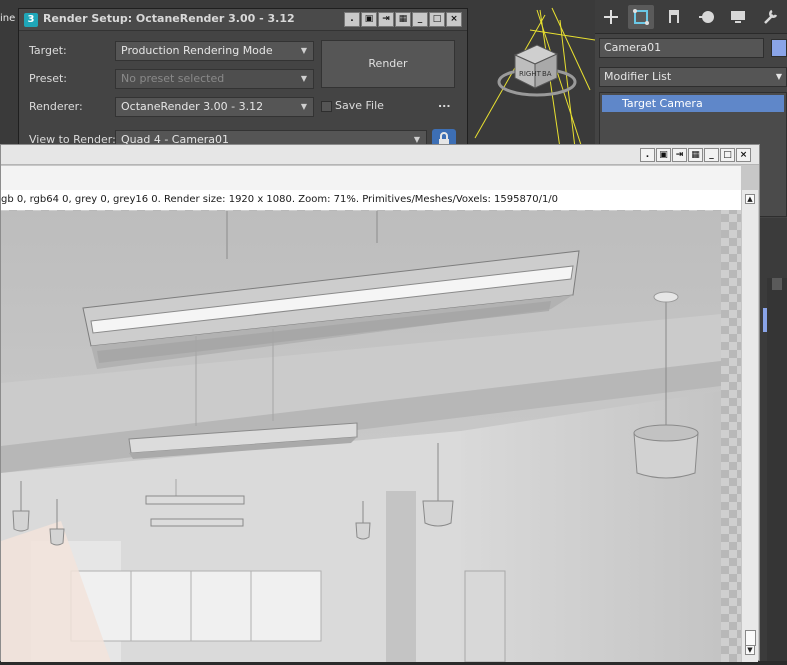  What do you see at coordinates (749, 426) in the screenshot?
I see `frame-buffer-scrollbar: ▲ ▼` at bounding box center [749, 426].